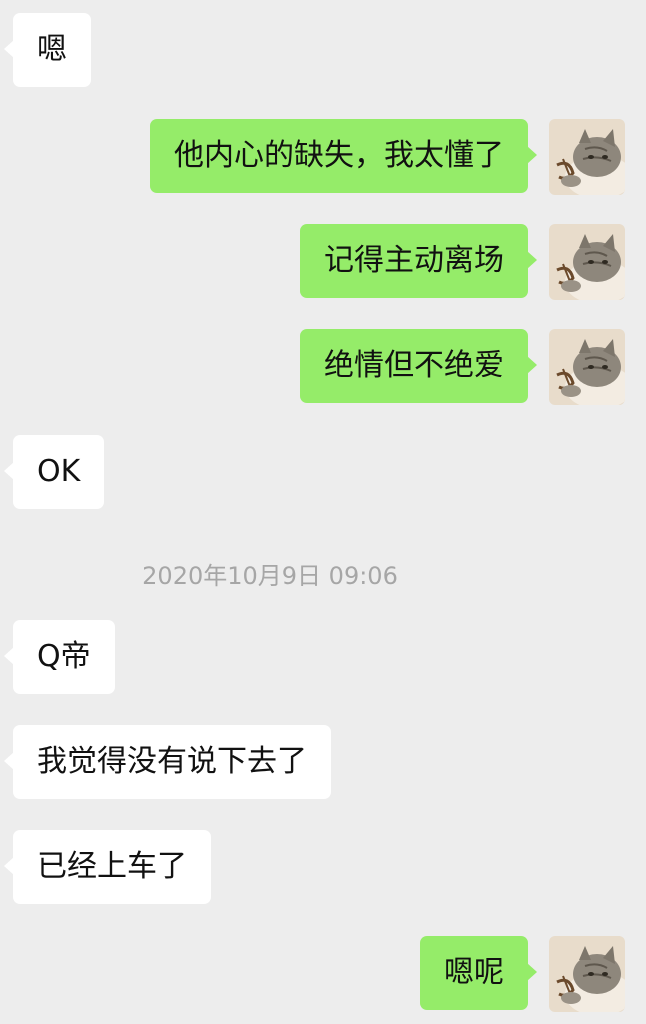  I want to click on message-bubble-outgoing: 他内心的缺失，我太懂了, so click(343, 156).